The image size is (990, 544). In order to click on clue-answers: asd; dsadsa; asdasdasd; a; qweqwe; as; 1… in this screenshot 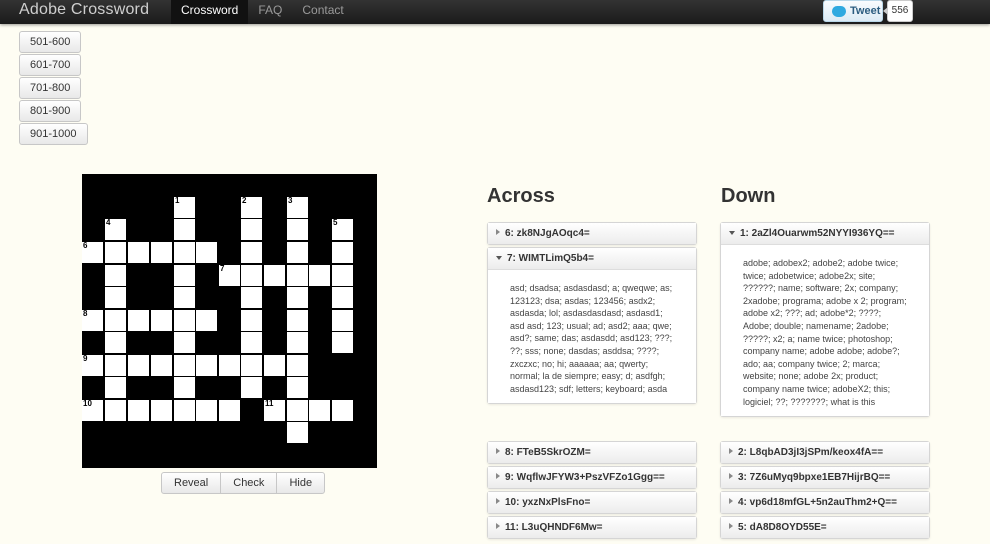, I will do `click(592, 336)`.